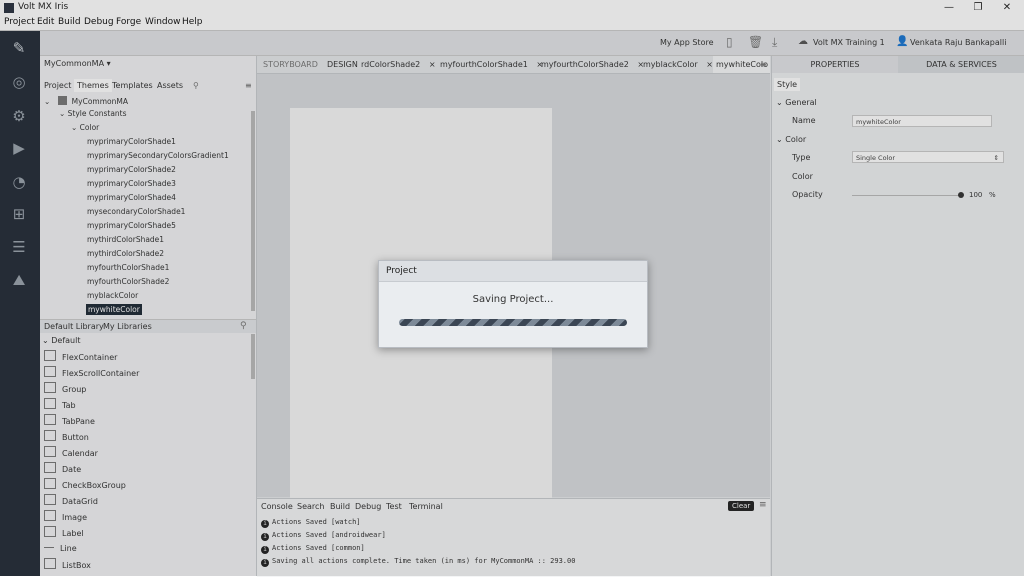 This screenshot has width=1024, height=577. Describe the element at coordinates (401, 271) in the screenshot. I see `dialog-title: Project` at that location.